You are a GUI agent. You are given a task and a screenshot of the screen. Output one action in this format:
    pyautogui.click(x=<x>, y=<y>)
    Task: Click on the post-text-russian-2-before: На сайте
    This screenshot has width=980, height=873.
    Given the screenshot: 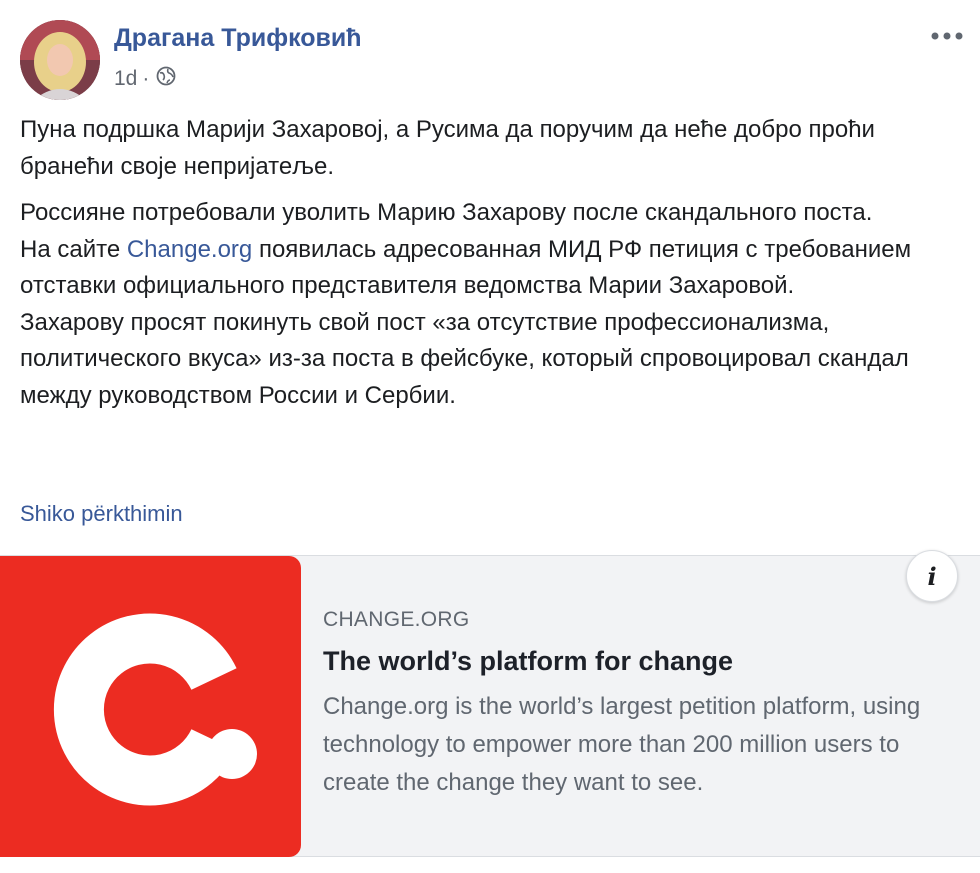 What is the action you would take?
    pyautogui.click(x=73, y=249)
    